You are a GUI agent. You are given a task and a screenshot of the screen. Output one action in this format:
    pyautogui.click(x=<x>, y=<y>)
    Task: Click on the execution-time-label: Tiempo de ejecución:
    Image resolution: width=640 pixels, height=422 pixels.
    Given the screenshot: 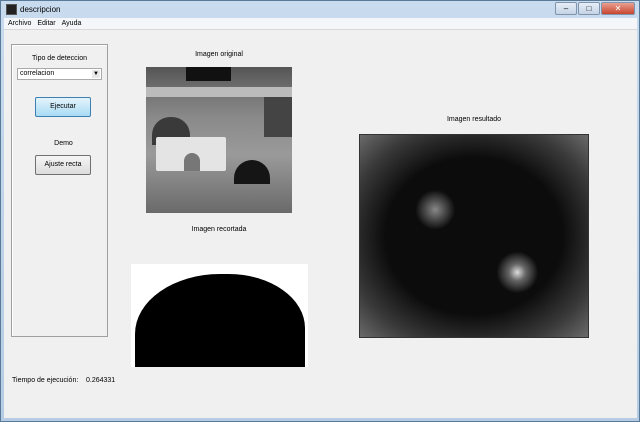 What is the action you would take?
    pyautogui.click(x=45, y=380)
    